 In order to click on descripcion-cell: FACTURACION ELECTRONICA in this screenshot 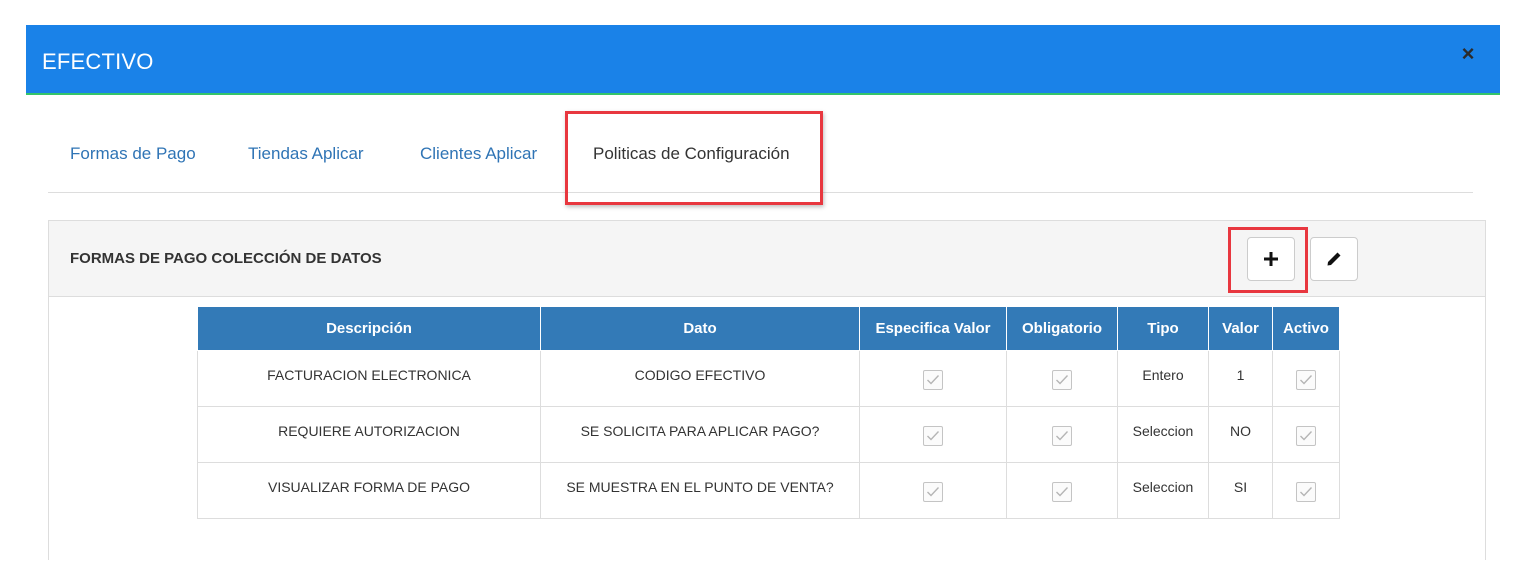, I will do `click(369, 378)`.